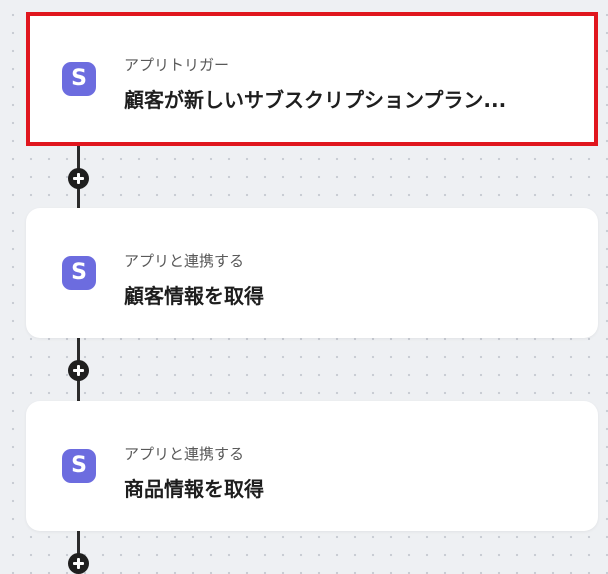 The image size is (608, 574). Describe the element at coordinates (194, 489) in the screenshot. I see `step-title: 商品情報を取得` at that location.